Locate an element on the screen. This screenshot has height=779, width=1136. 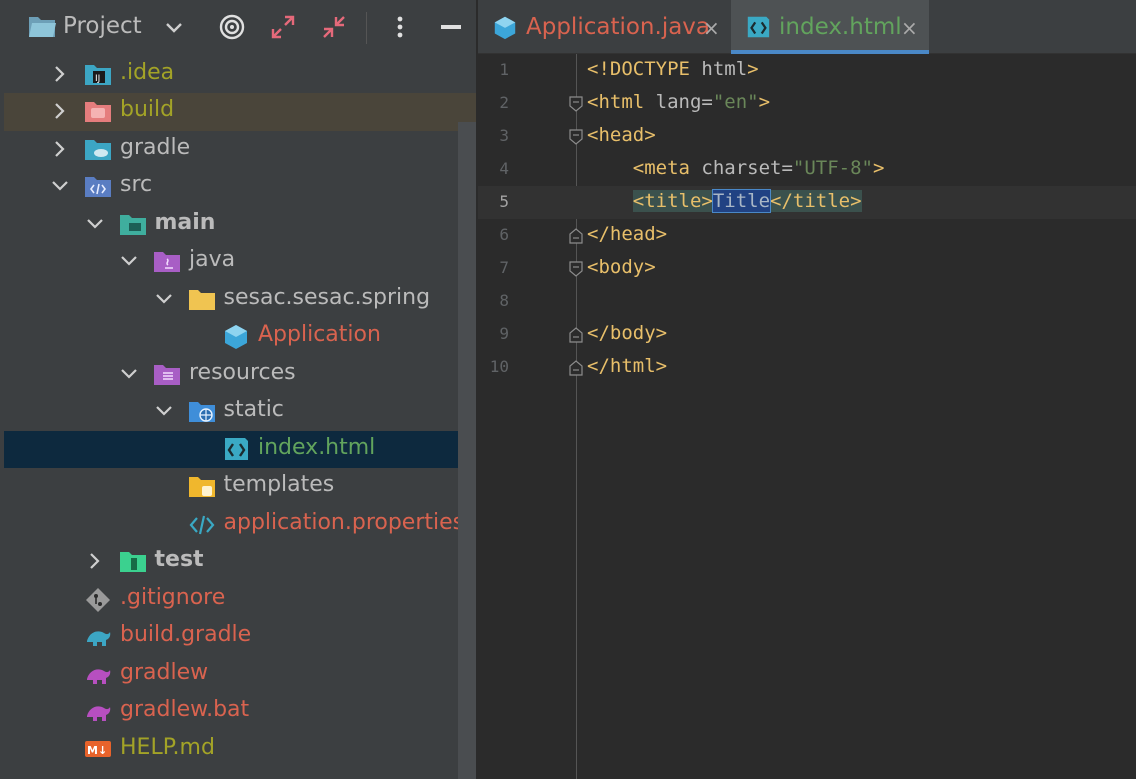
code-line: 4 <meta charset="UTF-8"> is located at coordinates (807, 169).